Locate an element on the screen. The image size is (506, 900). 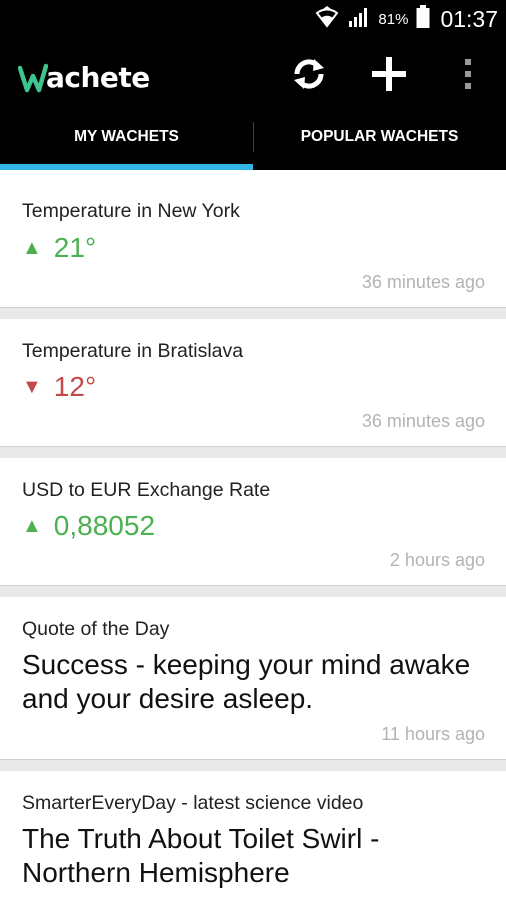
add-icon is located at coordinates (389, 74).